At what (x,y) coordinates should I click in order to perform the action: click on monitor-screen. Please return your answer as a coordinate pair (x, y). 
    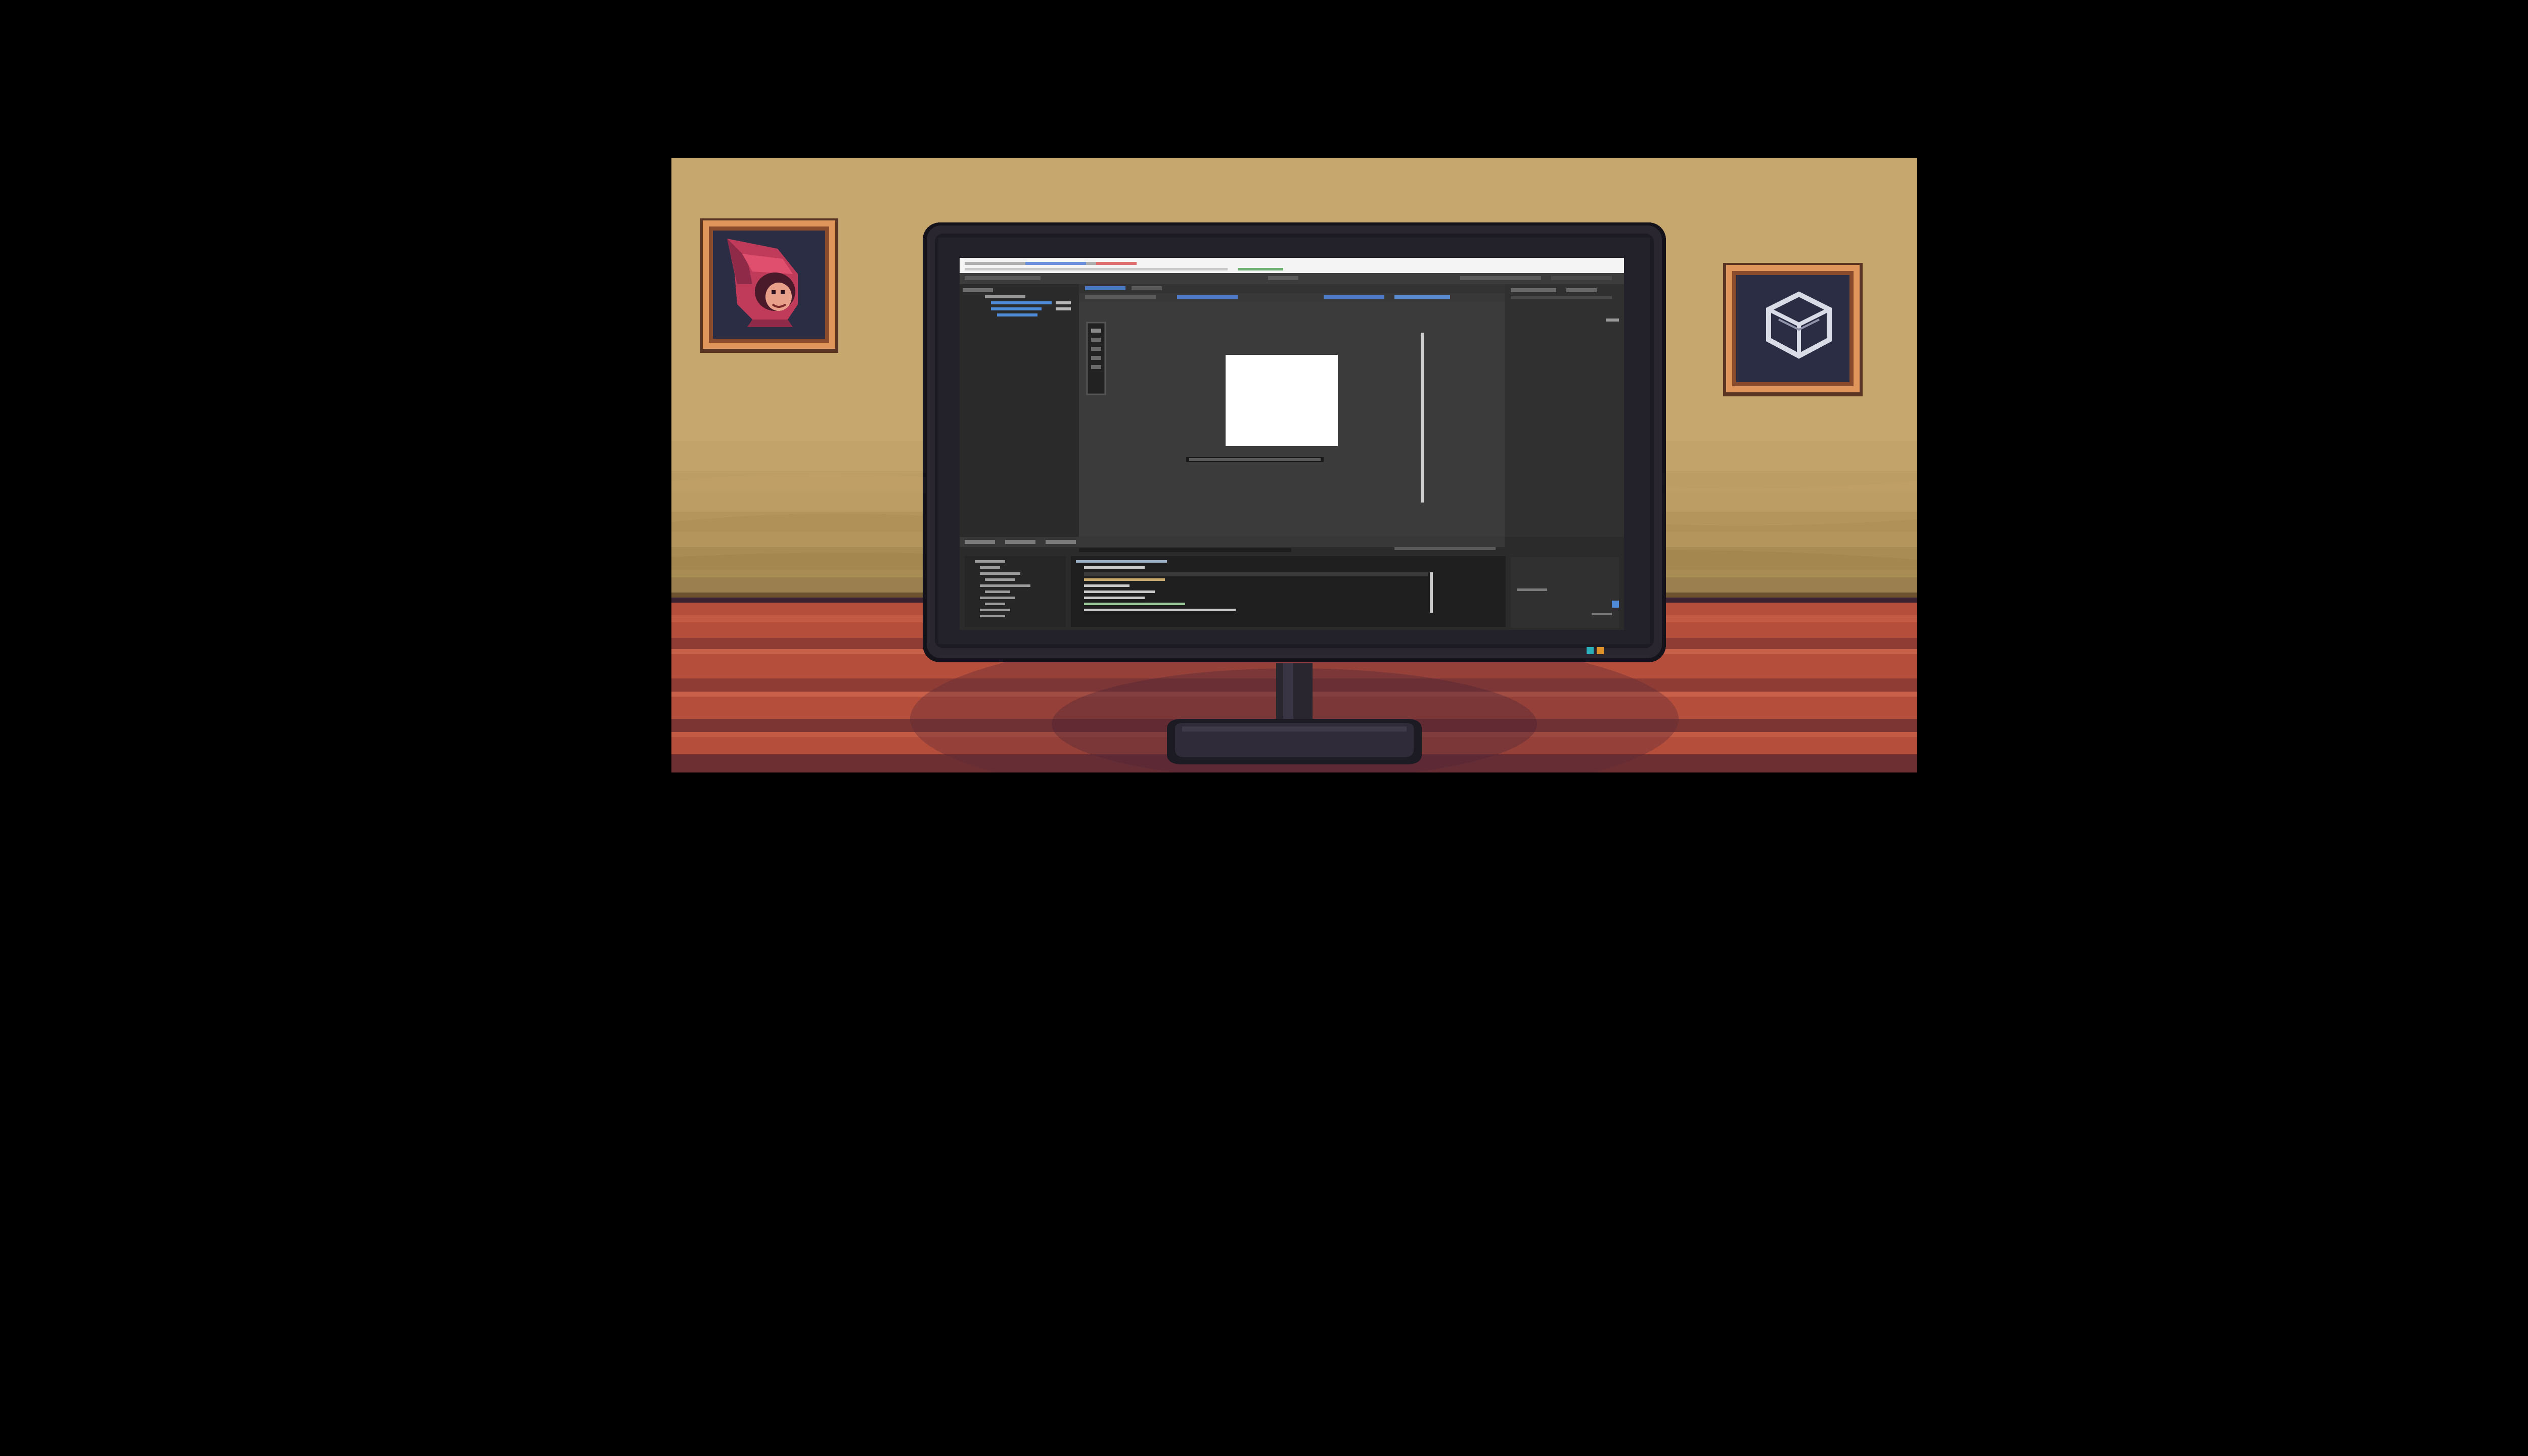
    Looking at the image, I should click on (1292, 444).